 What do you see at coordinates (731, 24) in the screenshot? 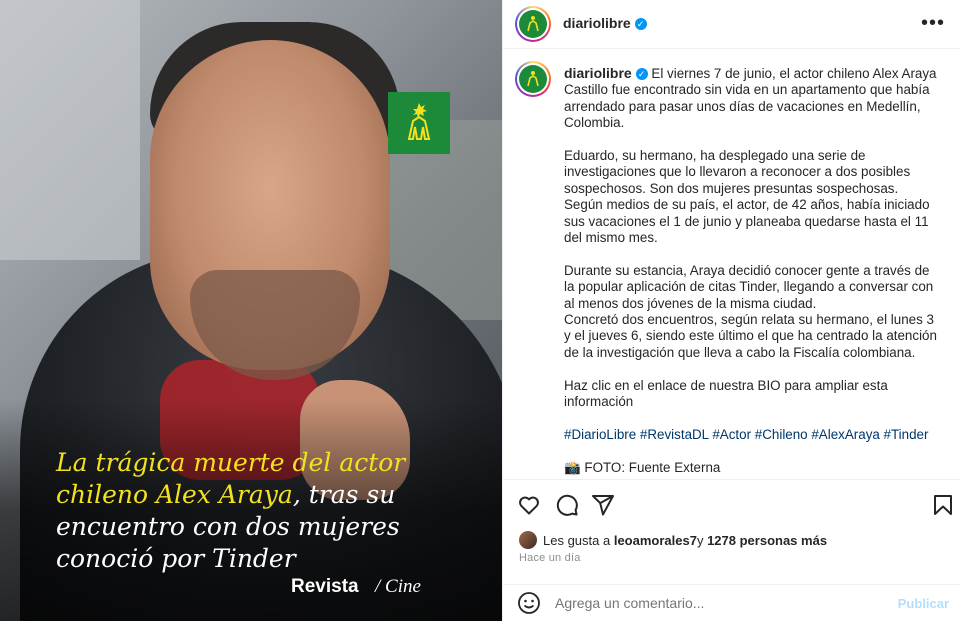
I see `post-header: diariolibre ✓ •••` at bounding box center [731, 24].